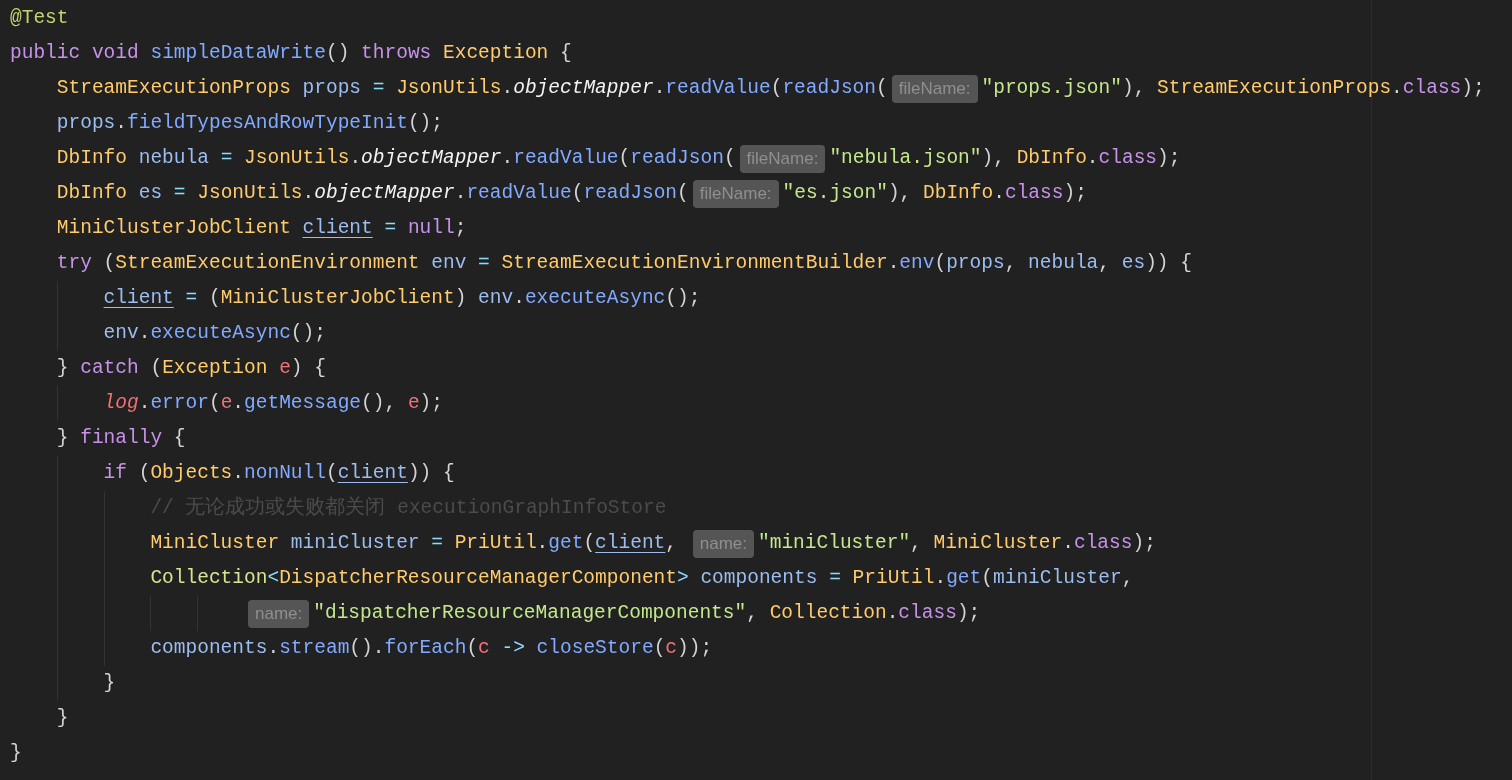  Describe the element at coordinates (595, 298) in the screenshot. I see `code-token: executeAsync` at that location.